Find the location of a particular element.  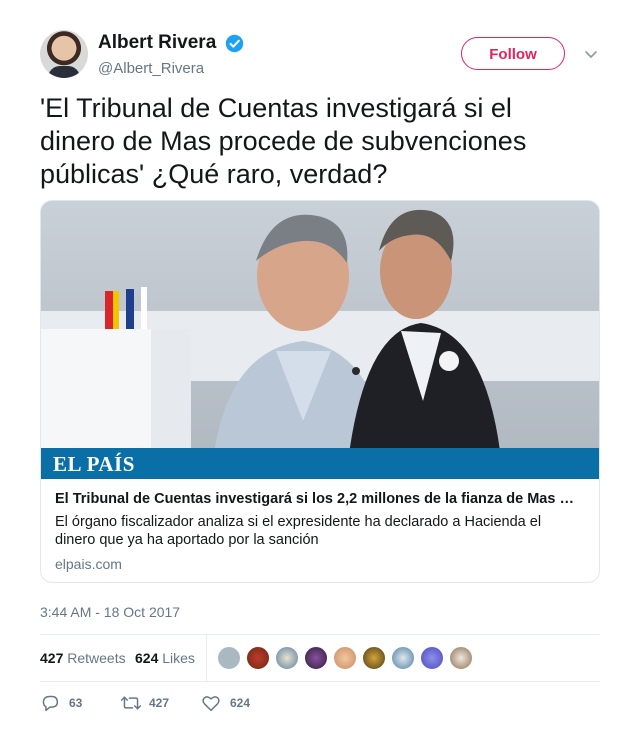

divider is located at coordinates (320, 681).